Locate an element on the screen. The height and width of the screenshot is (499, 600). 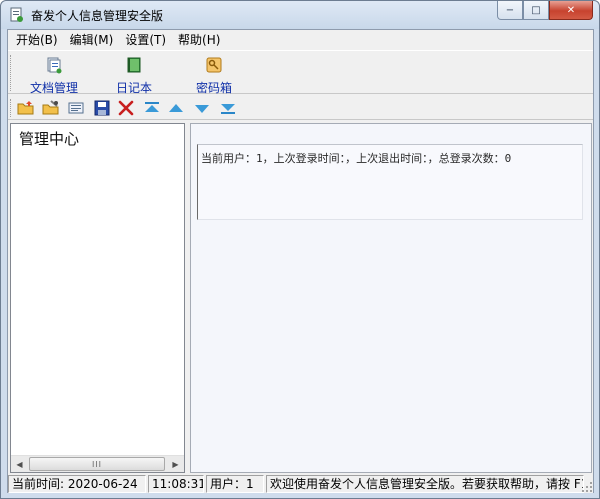
list-button is located at coordinates (76, 108).